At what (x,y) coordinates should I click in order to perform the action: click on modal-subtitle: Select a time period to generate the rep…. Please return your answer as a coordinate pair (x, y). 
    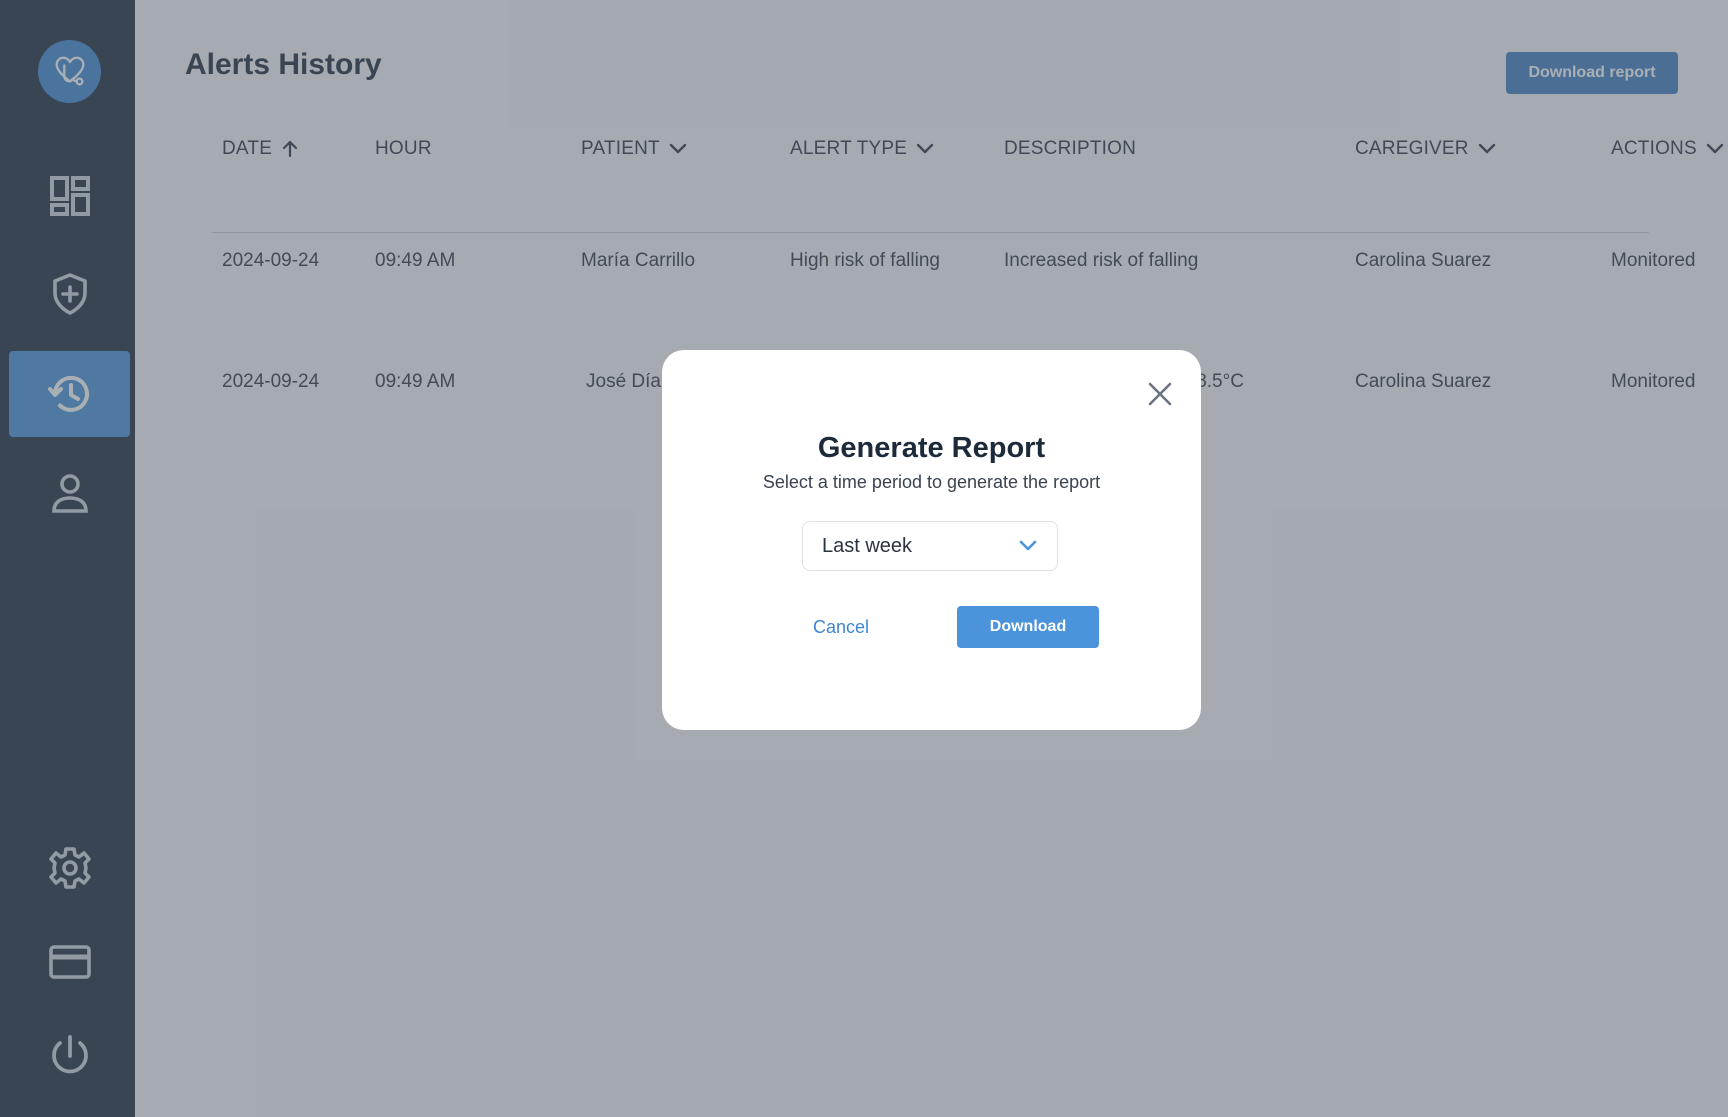
    Looking at the image, I should click on (931, 482).